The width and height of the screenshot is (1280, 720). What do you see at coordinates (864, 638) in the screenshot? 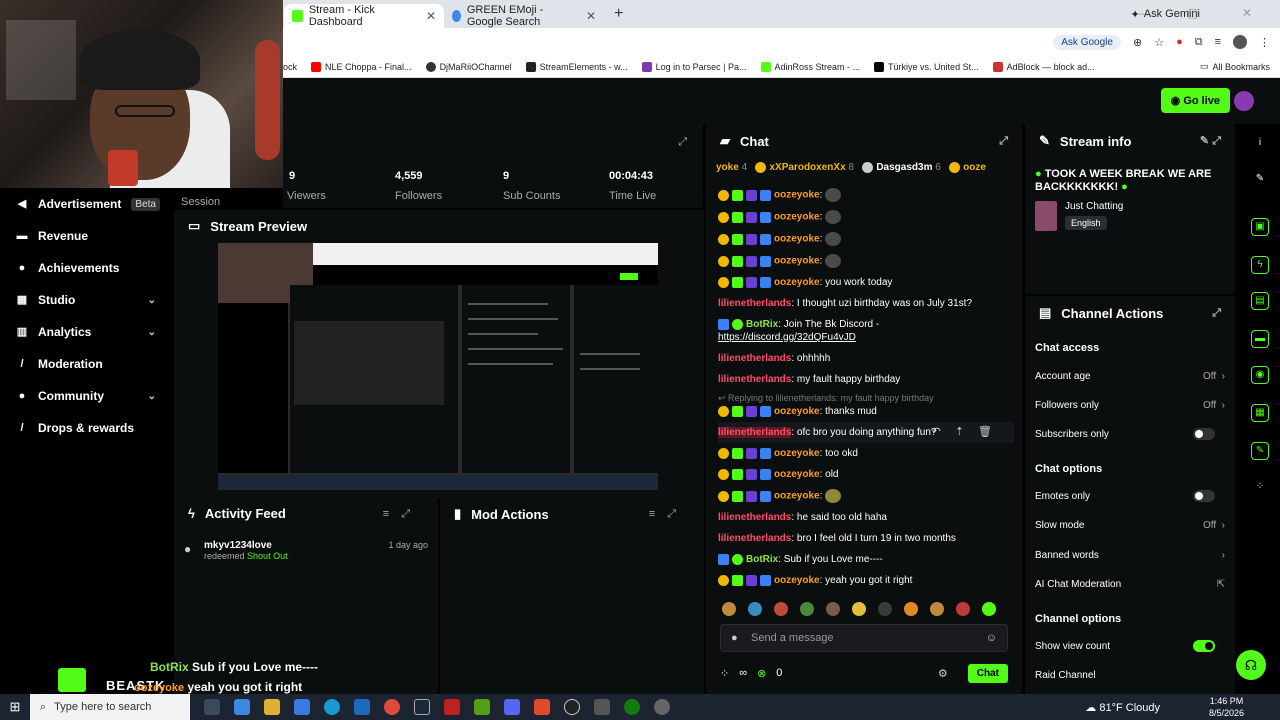
I see `chat-input: ● Send a message ☺` at bounding box center [864, 638].